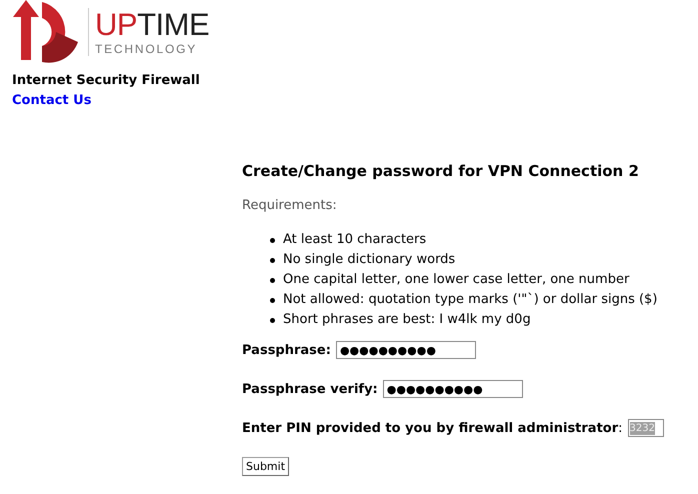  What do you see at coordinates (407, 320) in the screenshot?
I see `requirement-text: Short phrases are best: I w4lk my d0g` at bounding box center [407, 320].